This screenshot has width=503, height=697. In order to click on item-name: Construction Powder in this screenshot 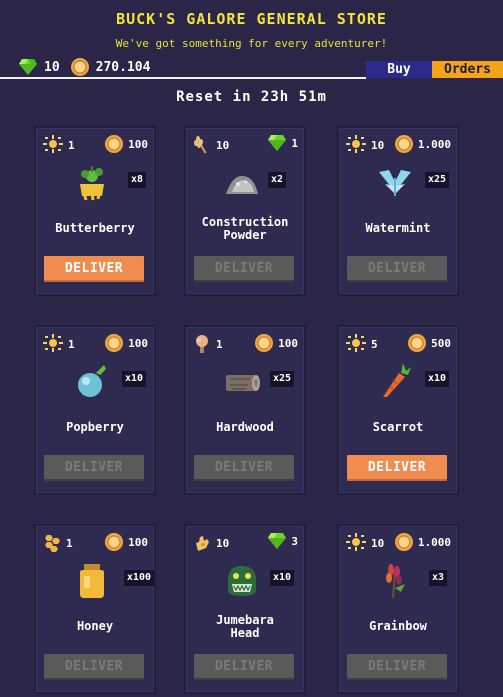, I will do `click(245, 228)`.